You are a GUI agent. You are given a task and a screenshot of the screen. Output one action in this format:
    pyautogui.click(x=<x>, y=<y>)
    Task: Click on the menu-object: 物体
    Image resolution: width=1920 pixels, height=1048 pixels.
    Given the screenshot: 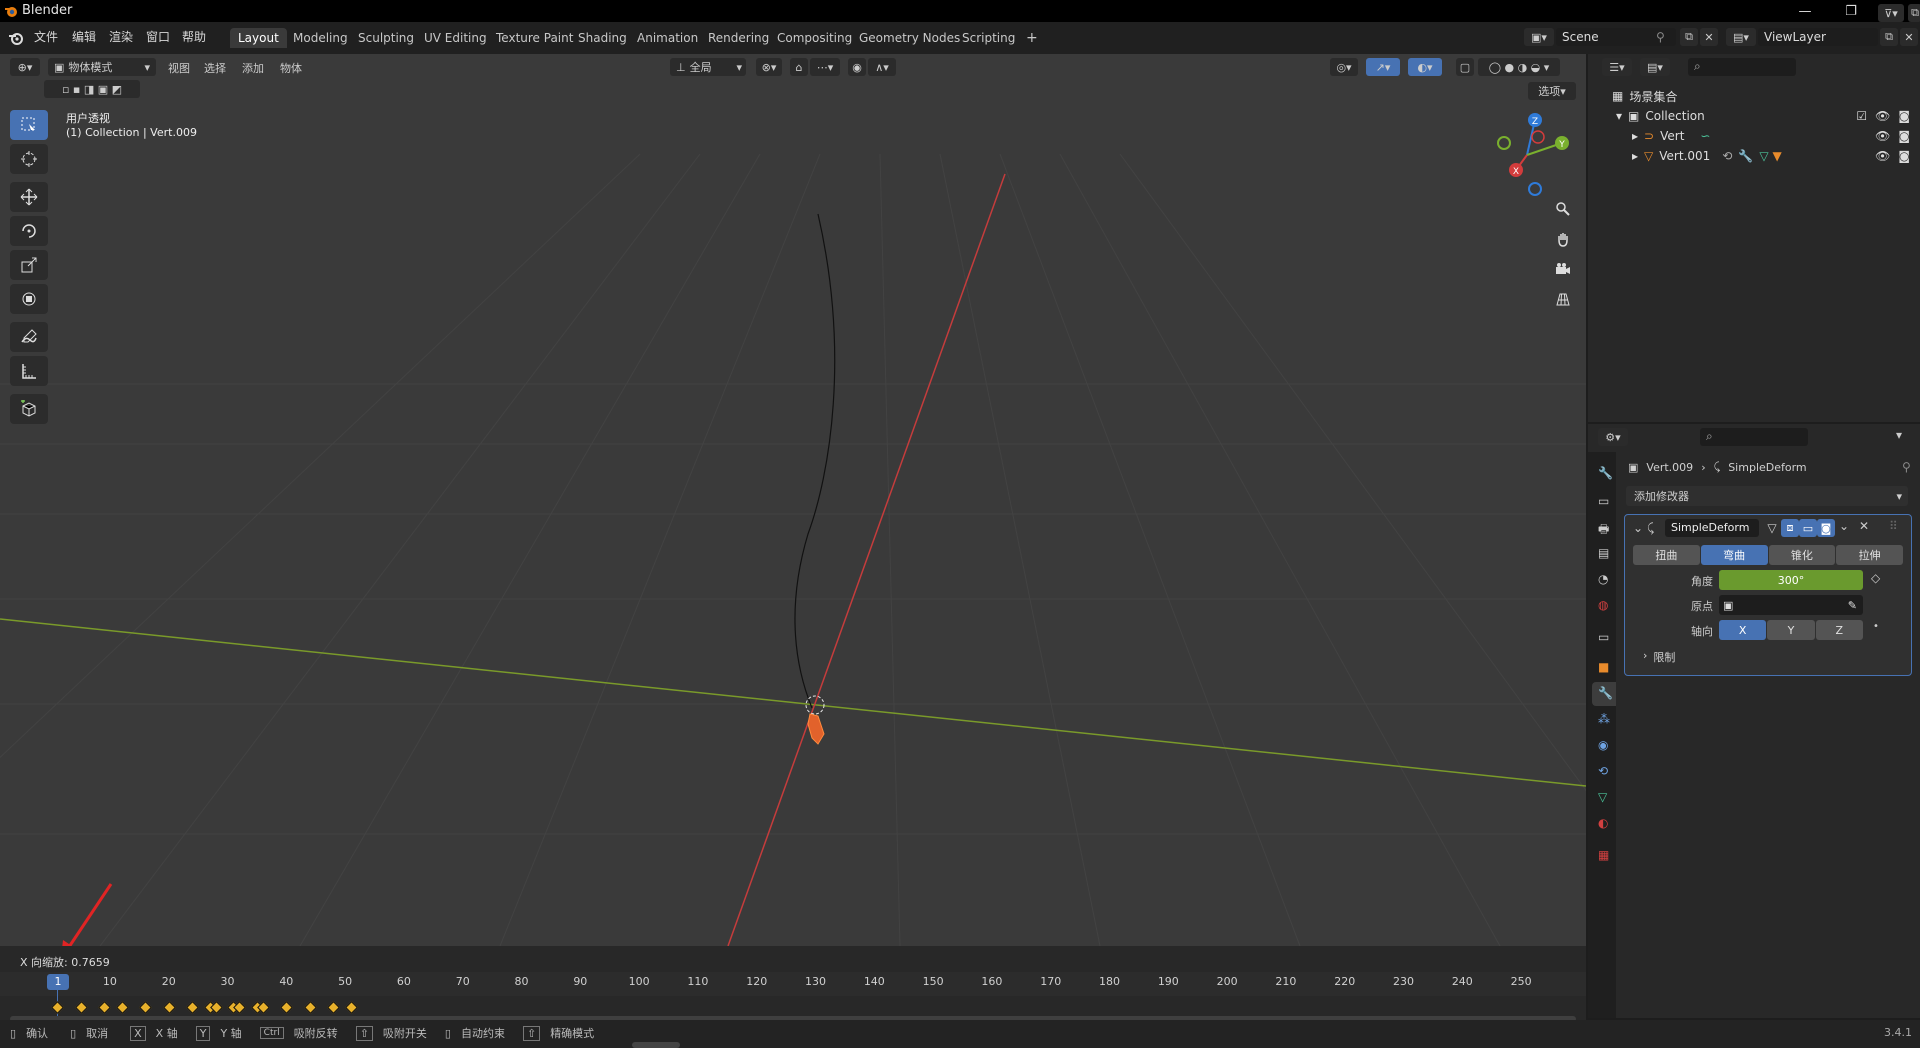 What is the action you would take?
    pyautogui.click(x=291, y=68)
    